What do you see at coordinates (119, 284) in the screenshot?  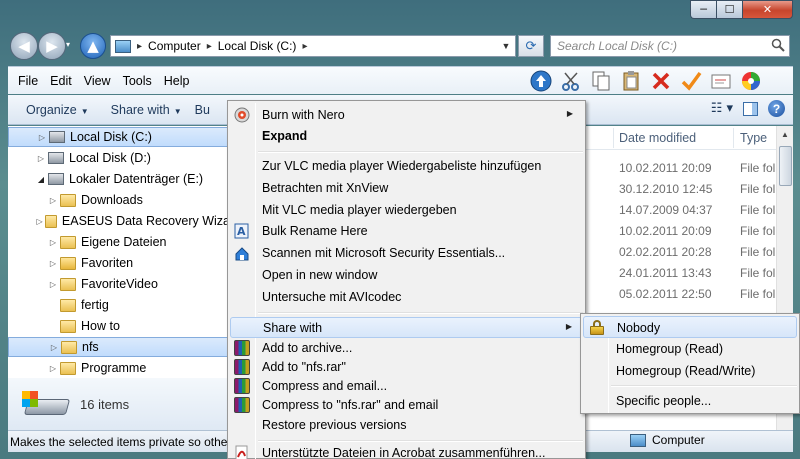 I see `tree-item: ▷ FavoriteVideo` at bounding box center [119, 284].